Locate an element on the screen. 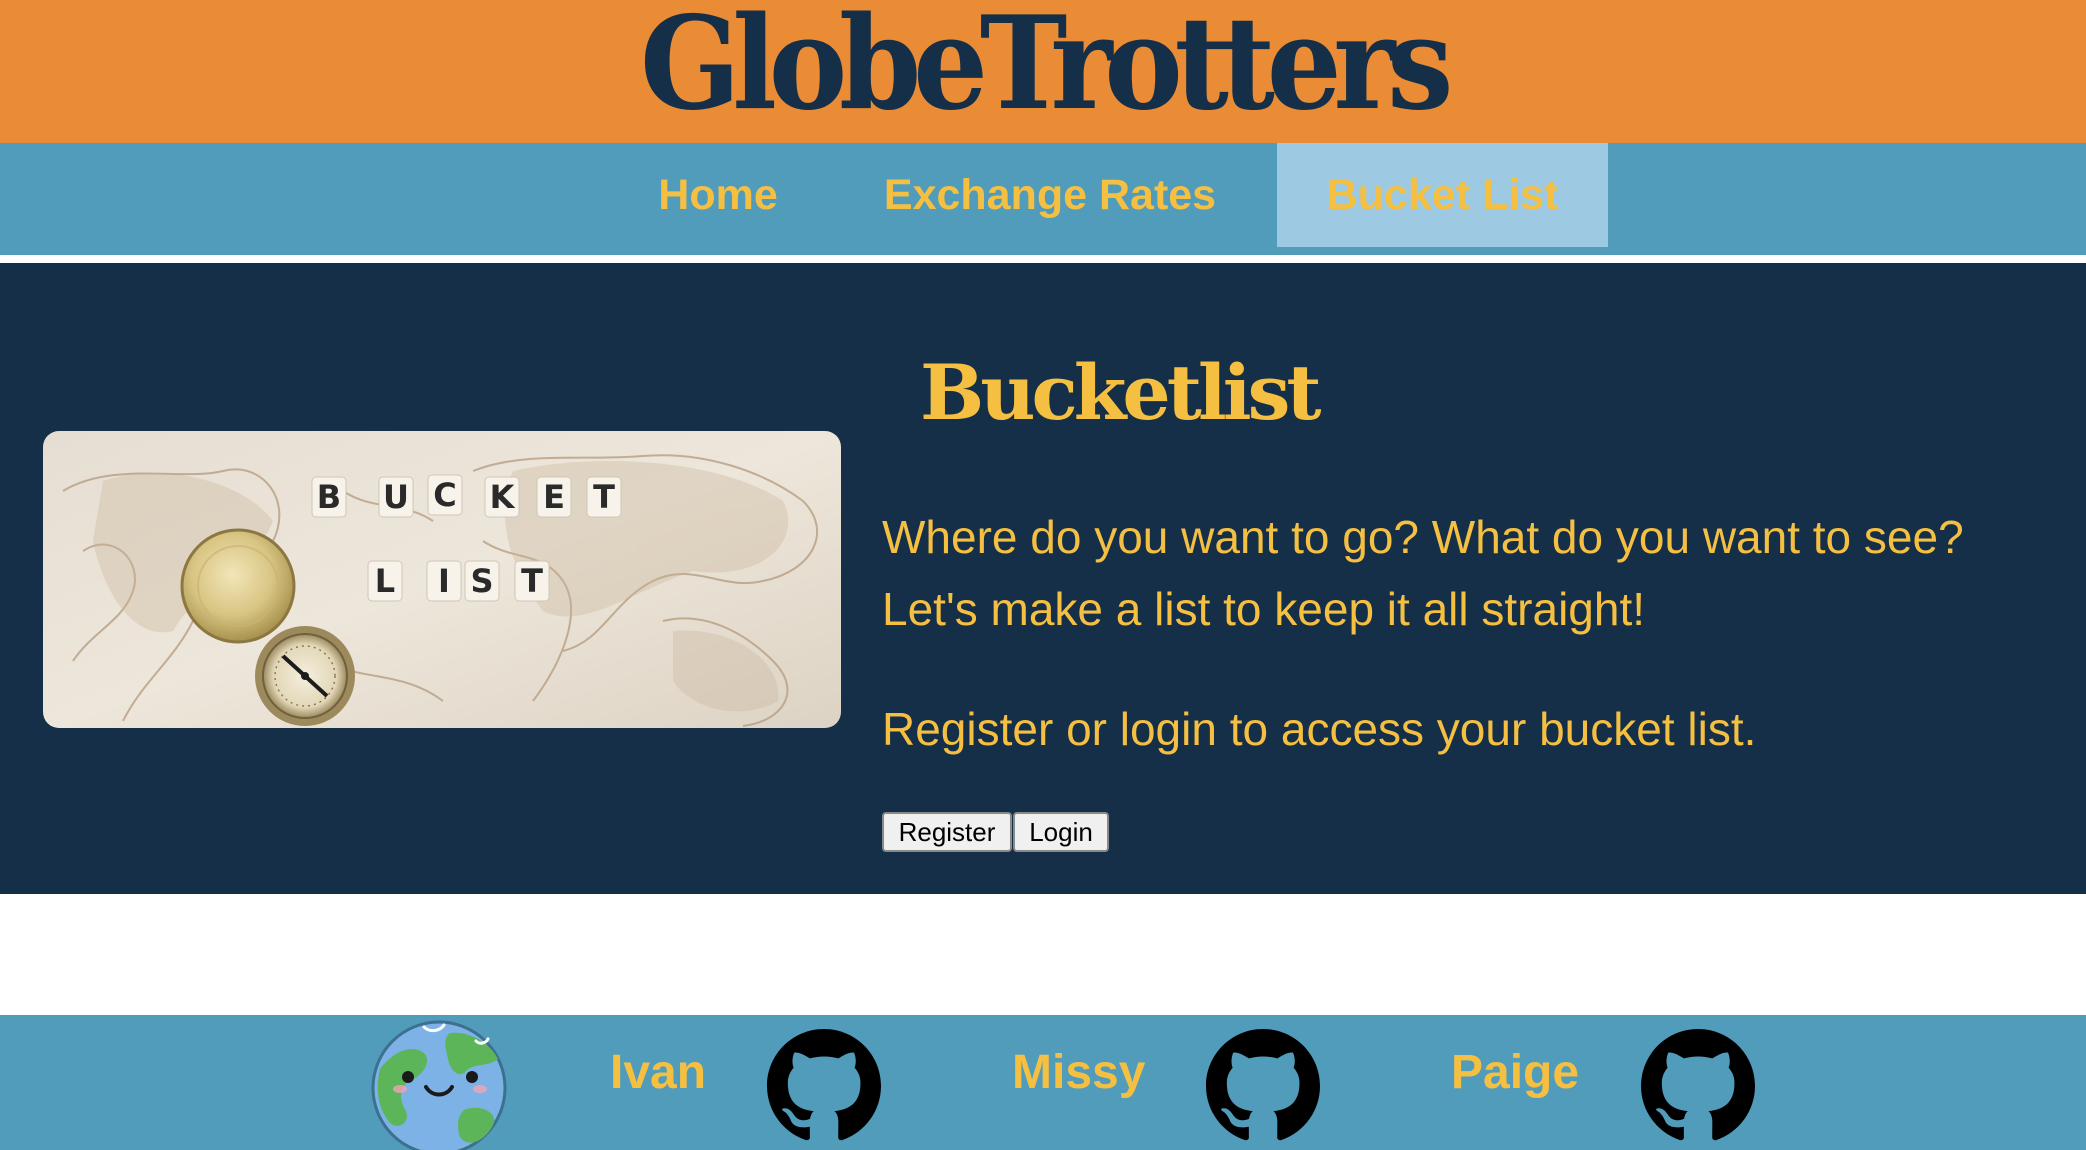 This screenshot has height=1150, width=2086. nav-exchange-rates: Exchange Rates is located at coordinates (1050, 195).